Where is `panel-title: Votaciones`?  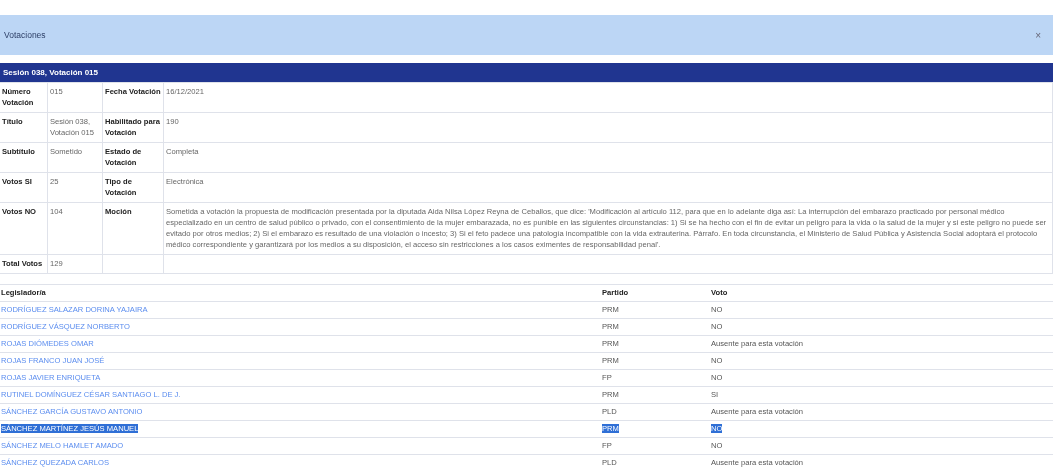 panel-title: Votaciones is located at coordinates (25, 35).